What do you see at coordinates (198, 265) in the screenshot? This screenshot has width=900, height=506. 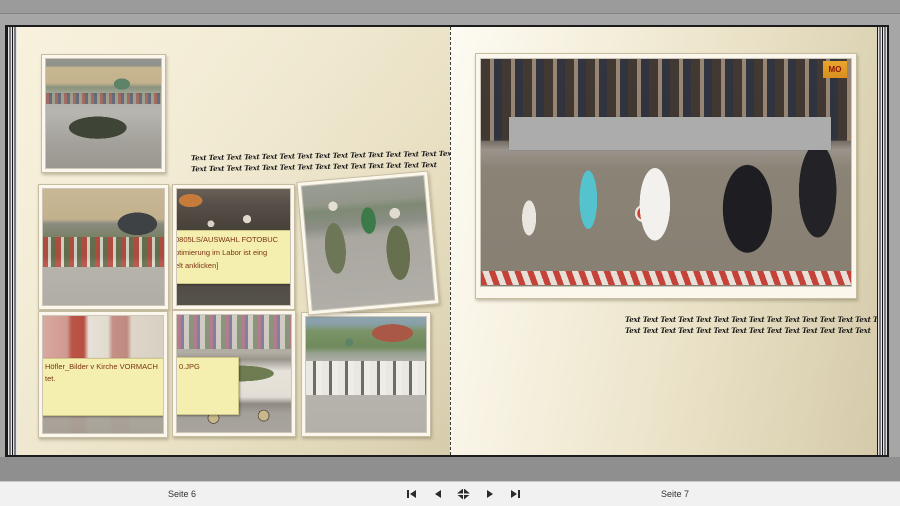 I see `note-line: elt anklicken]` at bounding box center [198, 265].